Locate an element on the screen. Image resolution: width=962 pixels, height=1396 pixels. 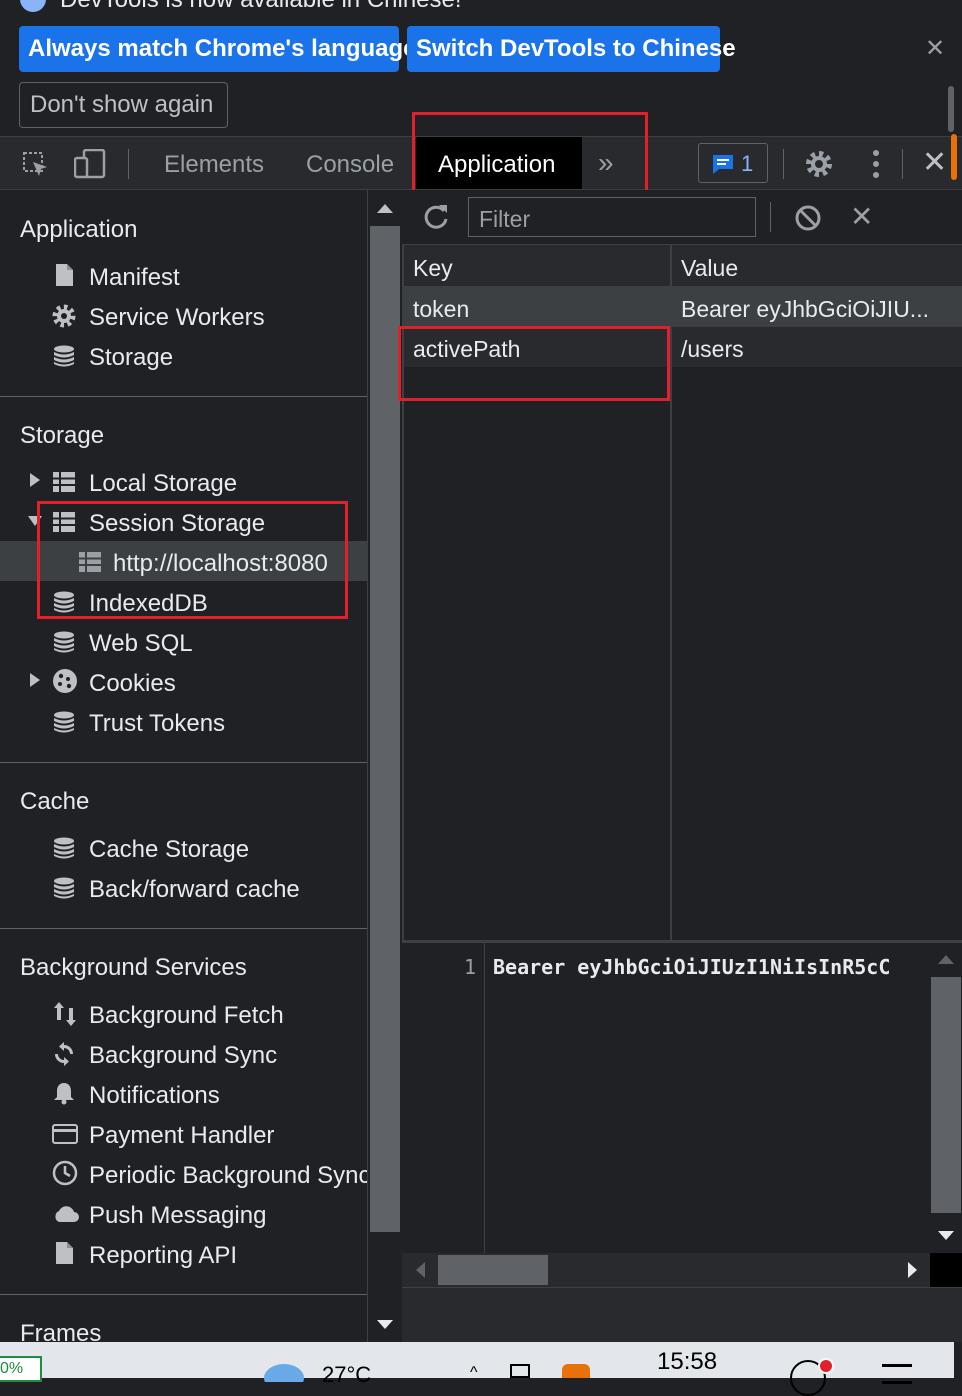
sidebar-item-background-fetch: Background Fetch is located at coordinates (186, 1016).